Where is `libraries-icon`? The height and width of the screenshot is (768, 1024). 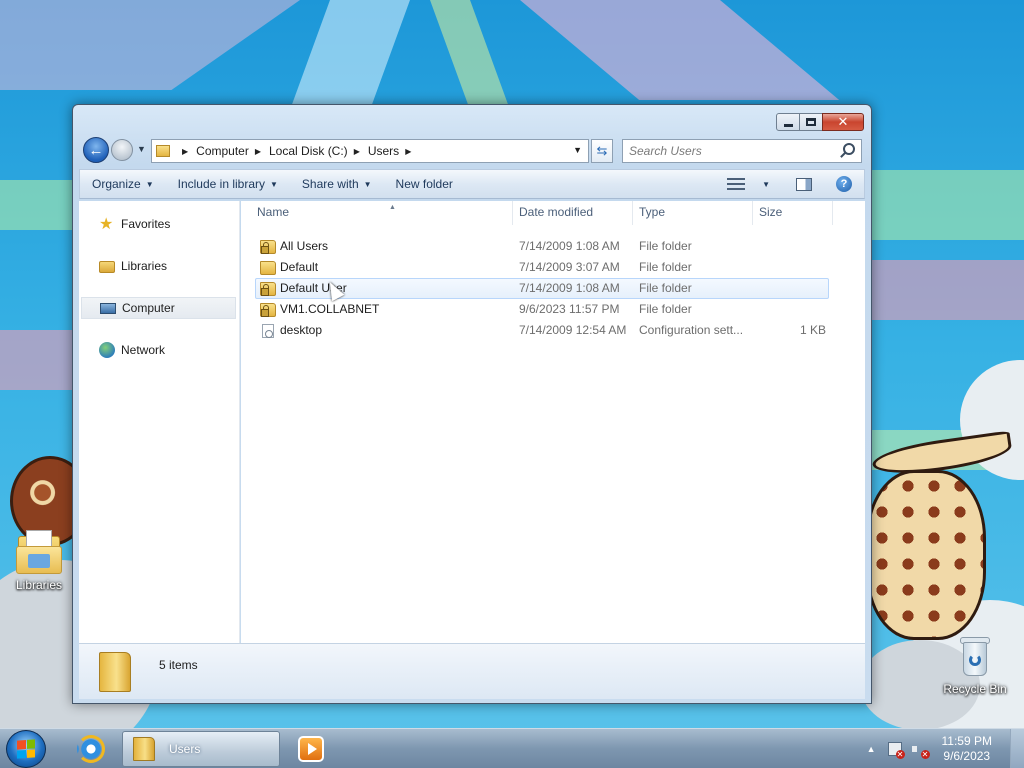 libraries-icon is located at coordinates (39, 552).